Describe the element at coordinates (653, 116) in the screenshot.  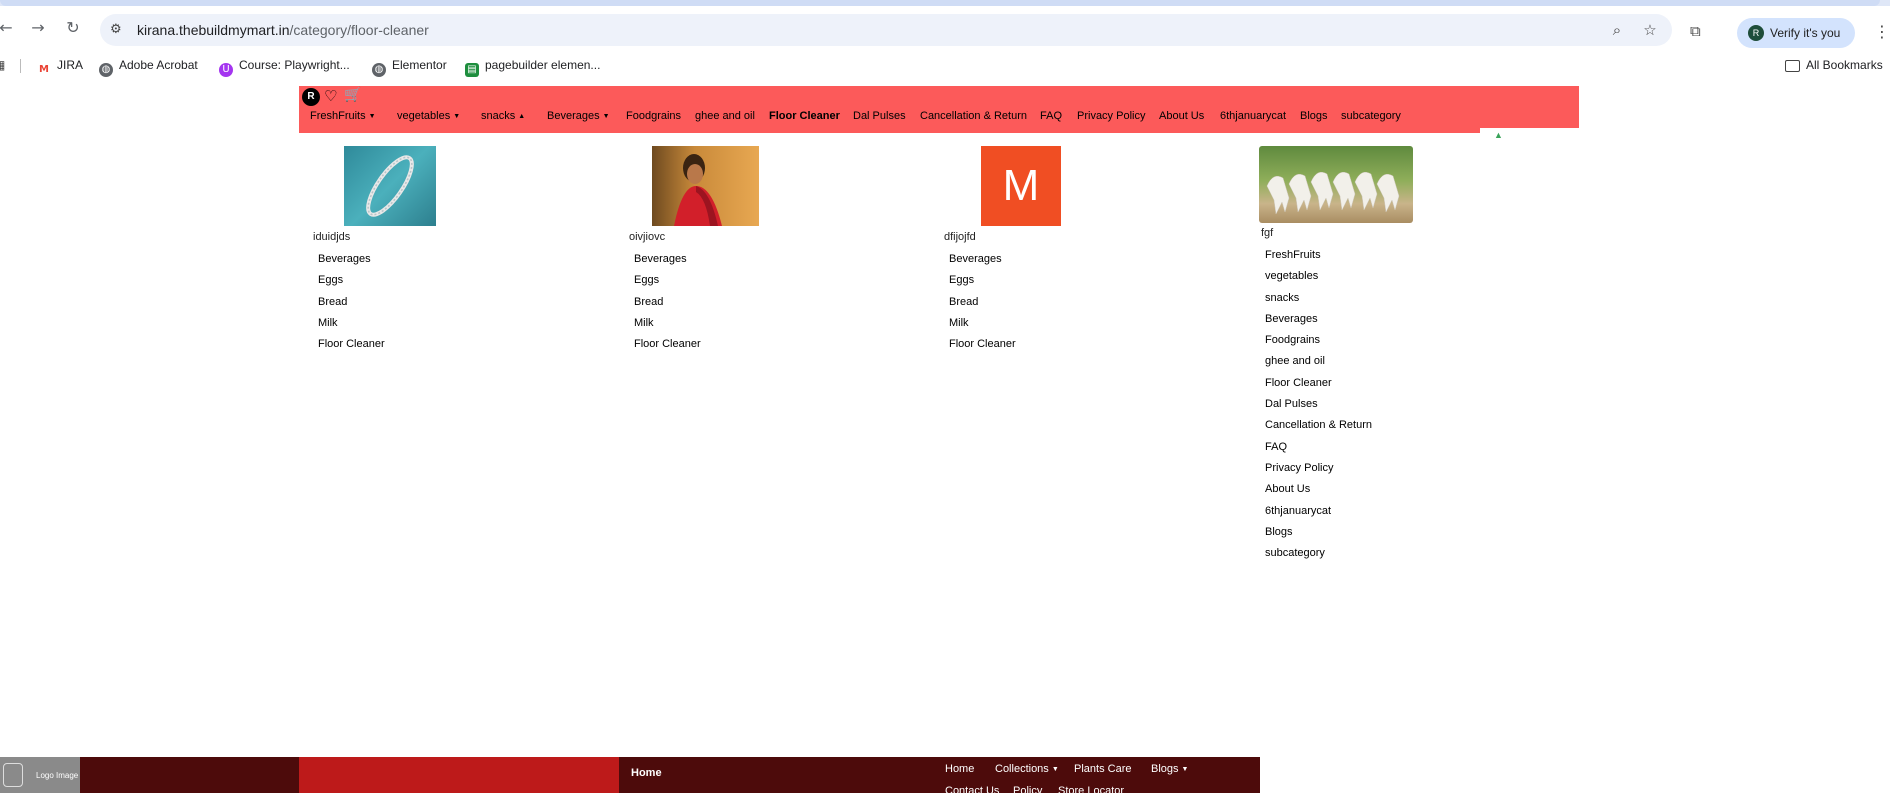
I see `menu-item-foodgrains: Foodgrains` at that location.